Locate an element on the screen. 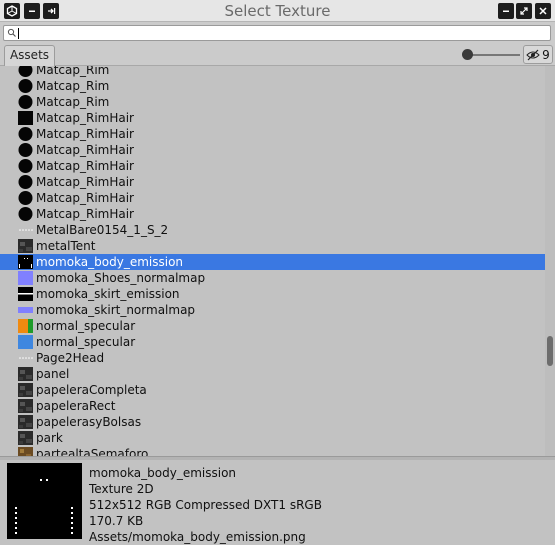 The image size is (555, 545). list-item-label: papeleraCompleta is located at coordinates (91, 390).